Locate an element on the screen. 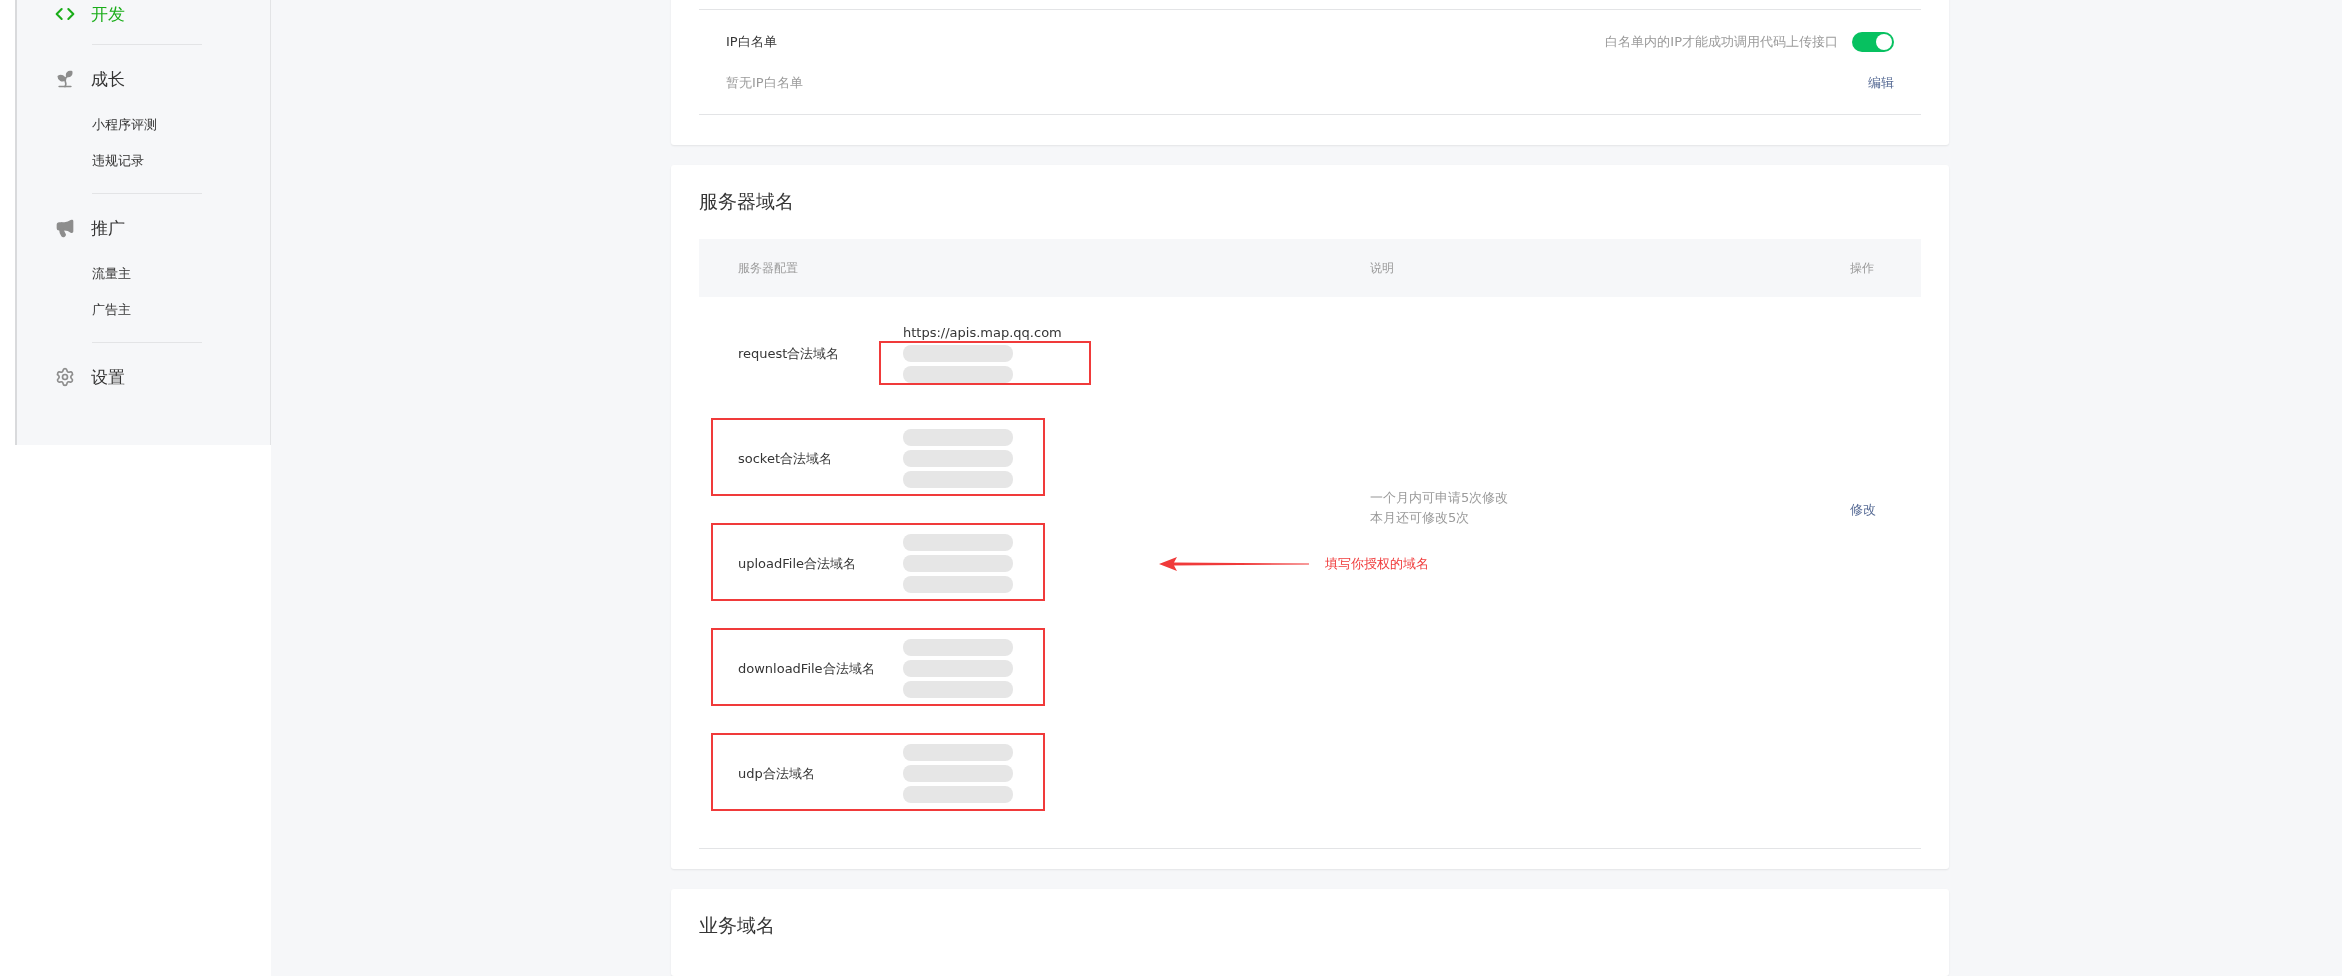  edit-link: 编辑 is located at coordinates (1881, 83).